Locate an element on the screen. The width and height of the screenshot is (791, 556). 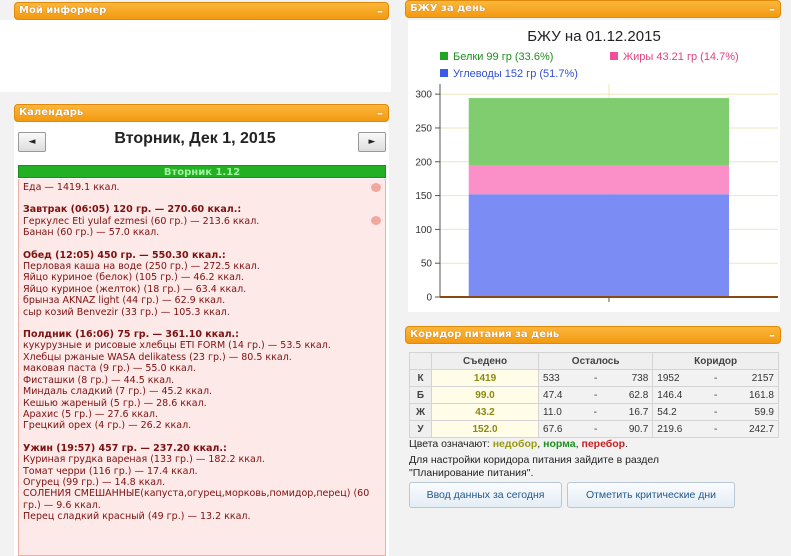
legend-swatch-carbs is located at coordinates (444, 73).